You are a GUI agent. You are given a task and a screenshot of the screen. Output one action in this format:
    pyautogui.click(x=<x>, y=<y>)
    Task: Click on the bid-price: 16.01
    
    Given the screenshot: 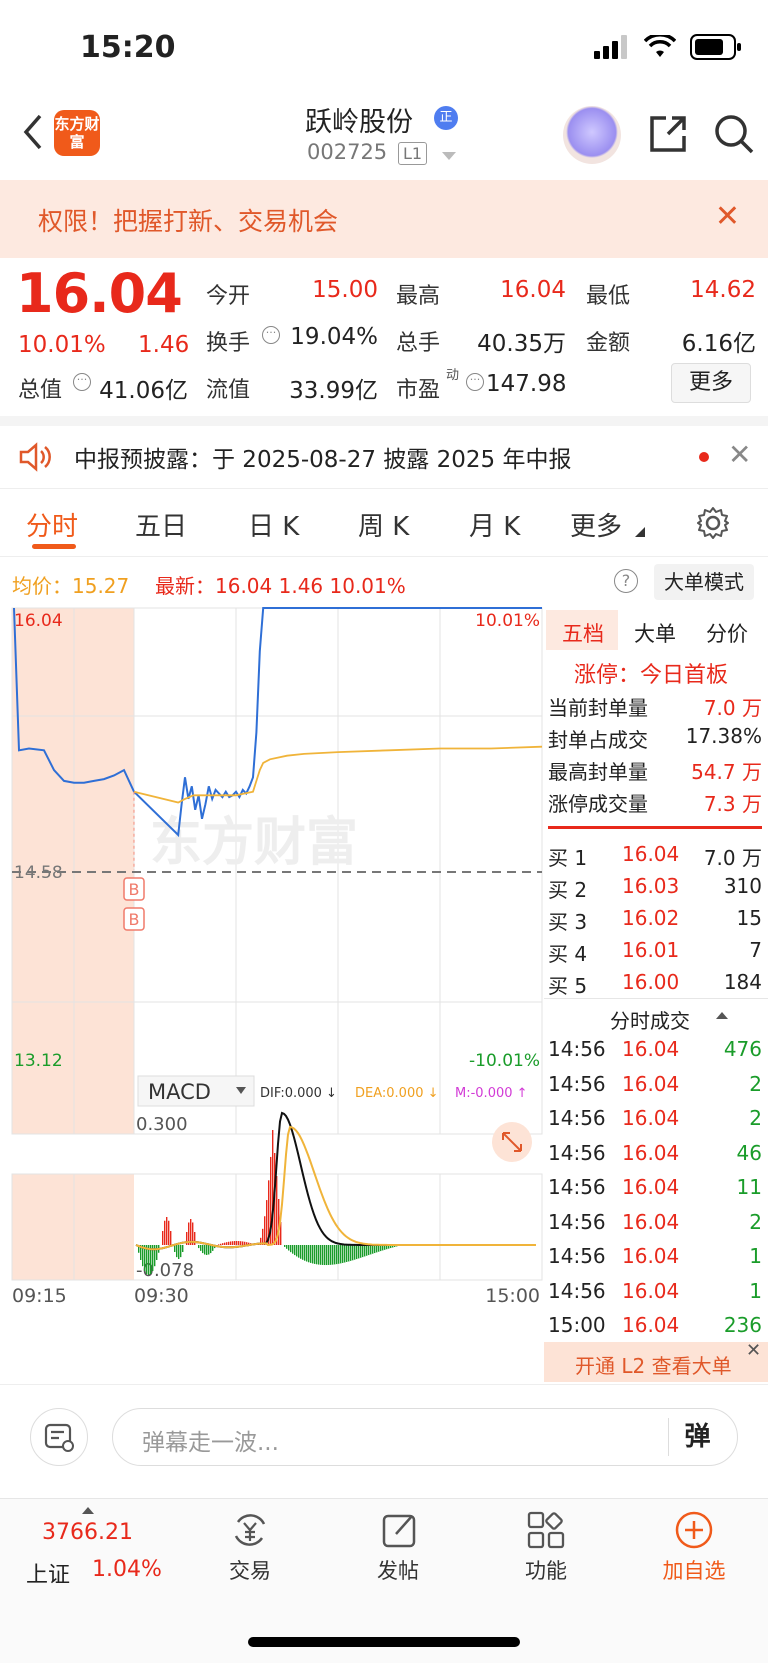 What is the action you would take?
    pyautogui.click(x=650, y=950)
    